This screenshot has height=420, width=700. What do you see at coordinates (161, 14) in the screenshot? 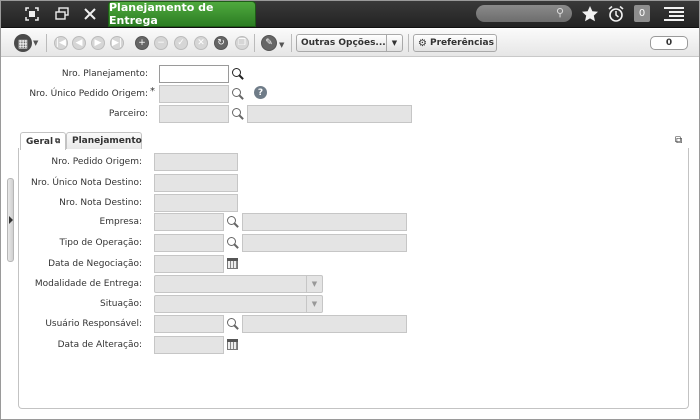
I see `window-title: Planejamento de Entrega` at bounding box center [161, 14].